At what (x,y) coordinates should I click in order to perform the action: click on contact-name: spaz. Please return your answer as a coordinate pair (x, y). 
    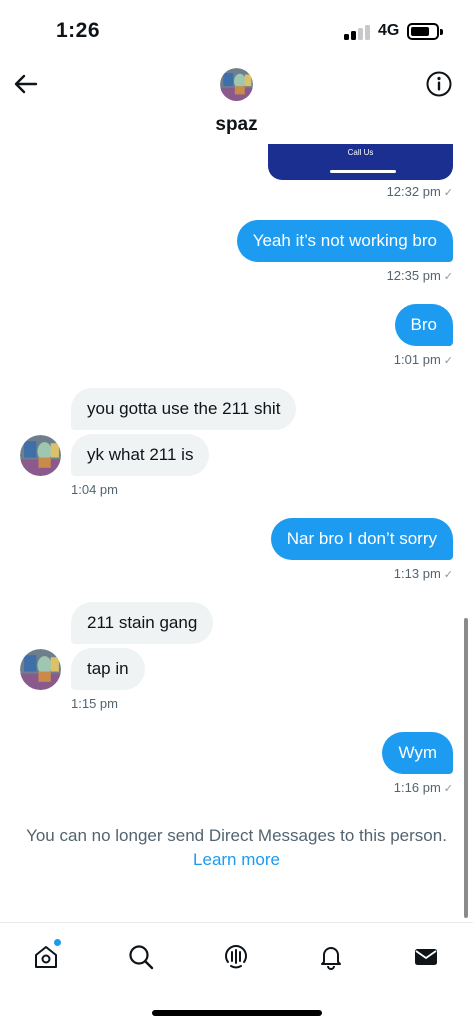
    Looking at the image, I should click on (236, 125).